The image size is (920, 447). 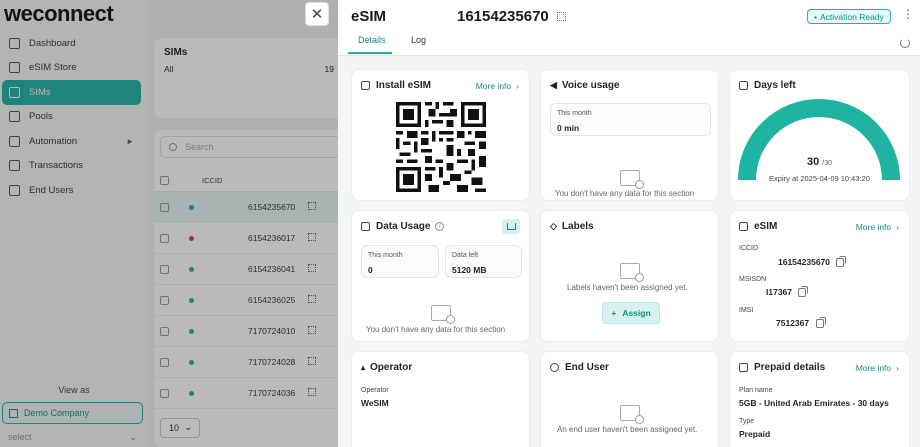 What do you see at coordinates (814, 403) in the screenshot?
I see `plan-value: 5GB - United Arab Emirates - 30 days` at bounding box center [814, 403].